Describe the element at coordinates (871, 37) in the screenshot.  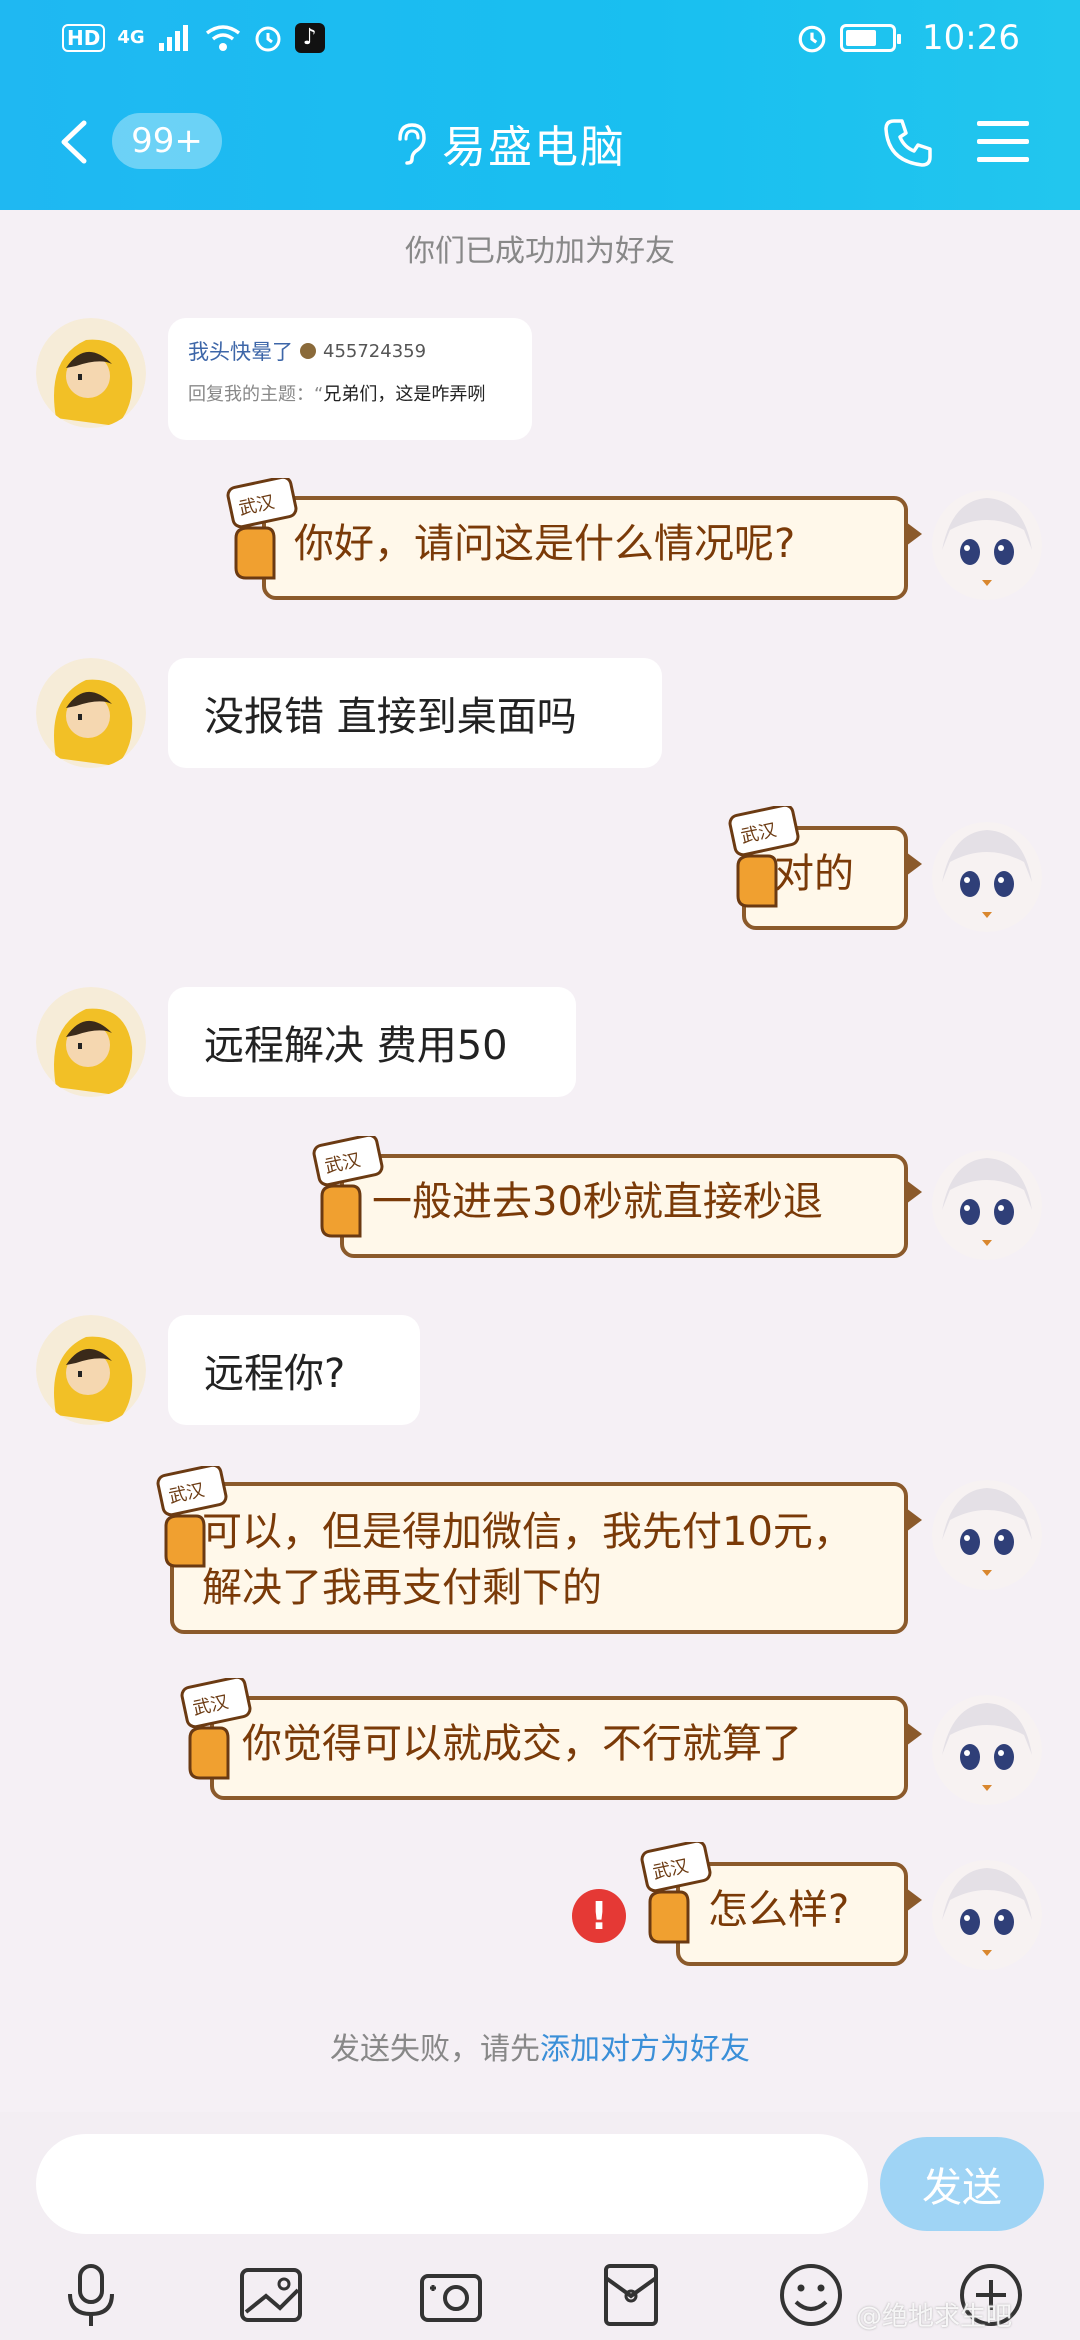
I see `battery-icon` at that location.